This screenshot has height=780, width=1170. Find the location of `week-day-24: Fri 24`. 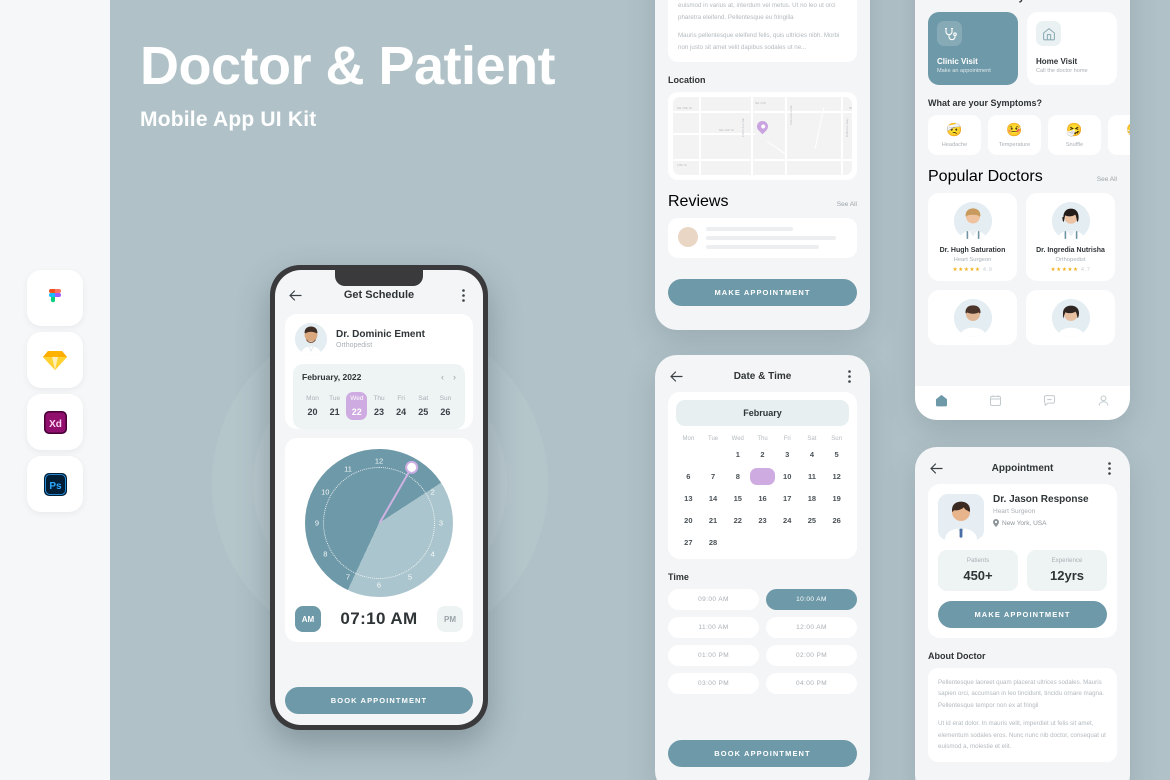

week-day-24: Fri 24 is located at coordinates (401, 406).